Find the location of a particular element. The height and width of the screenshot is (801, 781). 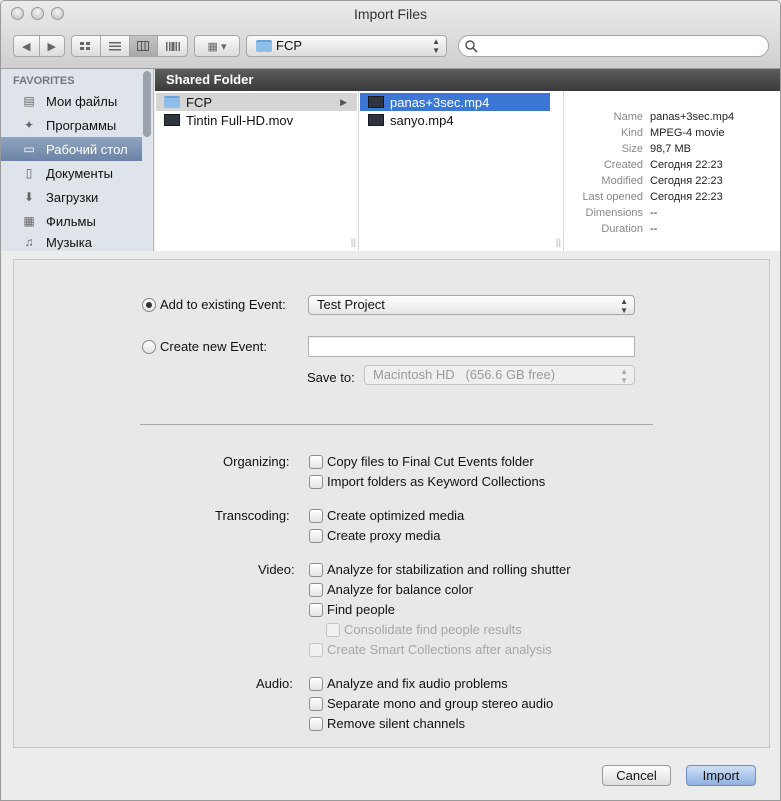

info-row-last-opened: Last opened Сегодня 22:23 is located at coordinates (672, 197).